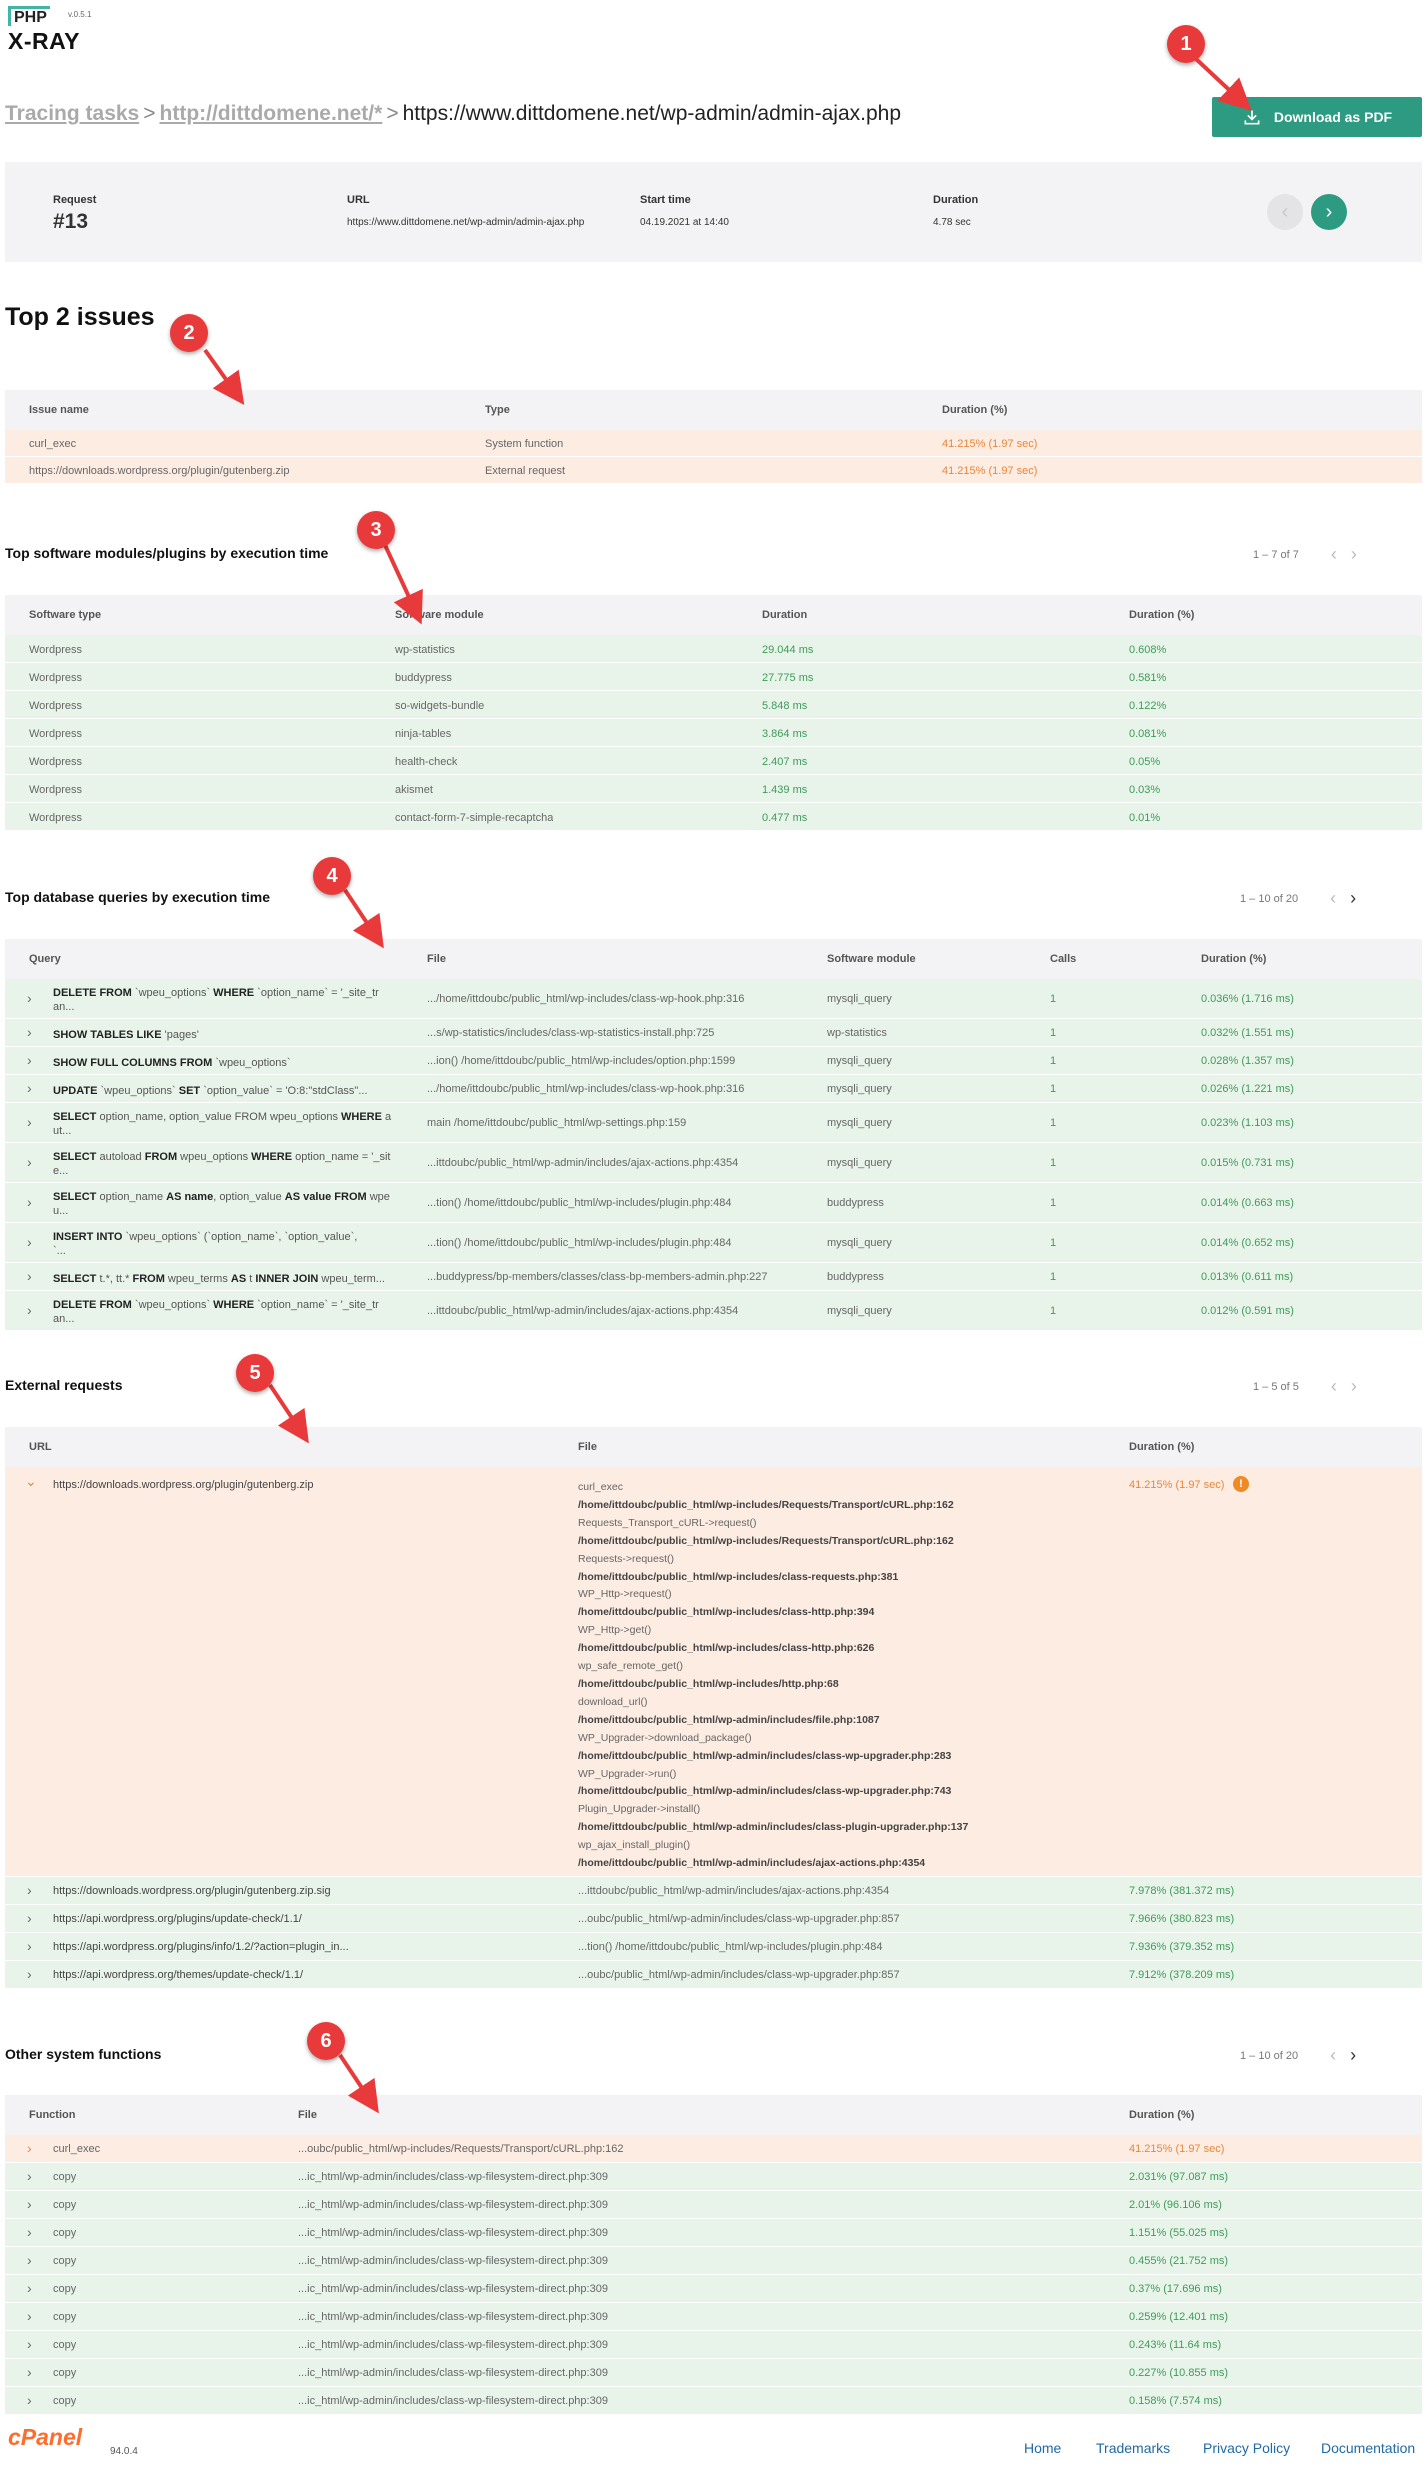 Image resolution: width=1427 pixels, height=2474 pixels. I want to click on footer-link-privacy: Privacy Policy, so click(1246, 2448).